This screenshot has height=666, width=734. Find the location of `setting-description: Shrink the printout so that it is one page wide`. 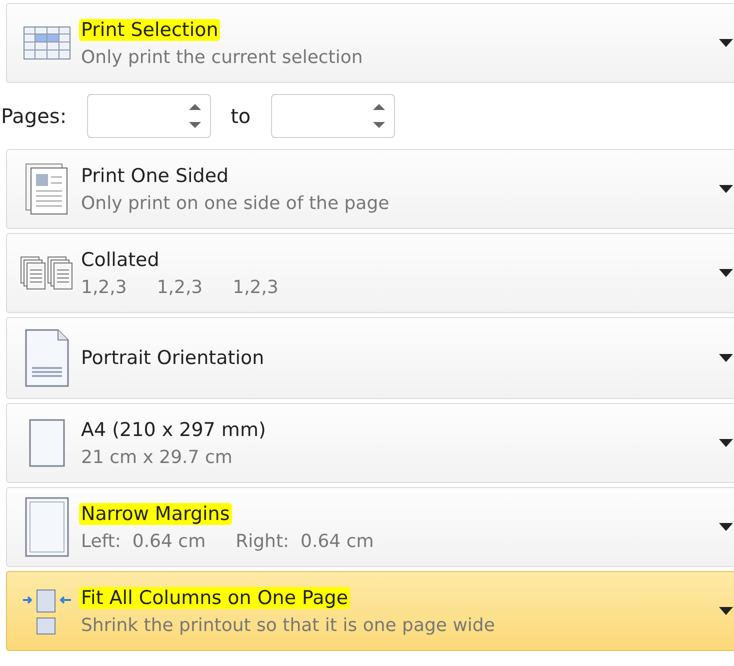

setting-description: Shrink the printout so that it is one page wide is located at coordinates (288, 625).